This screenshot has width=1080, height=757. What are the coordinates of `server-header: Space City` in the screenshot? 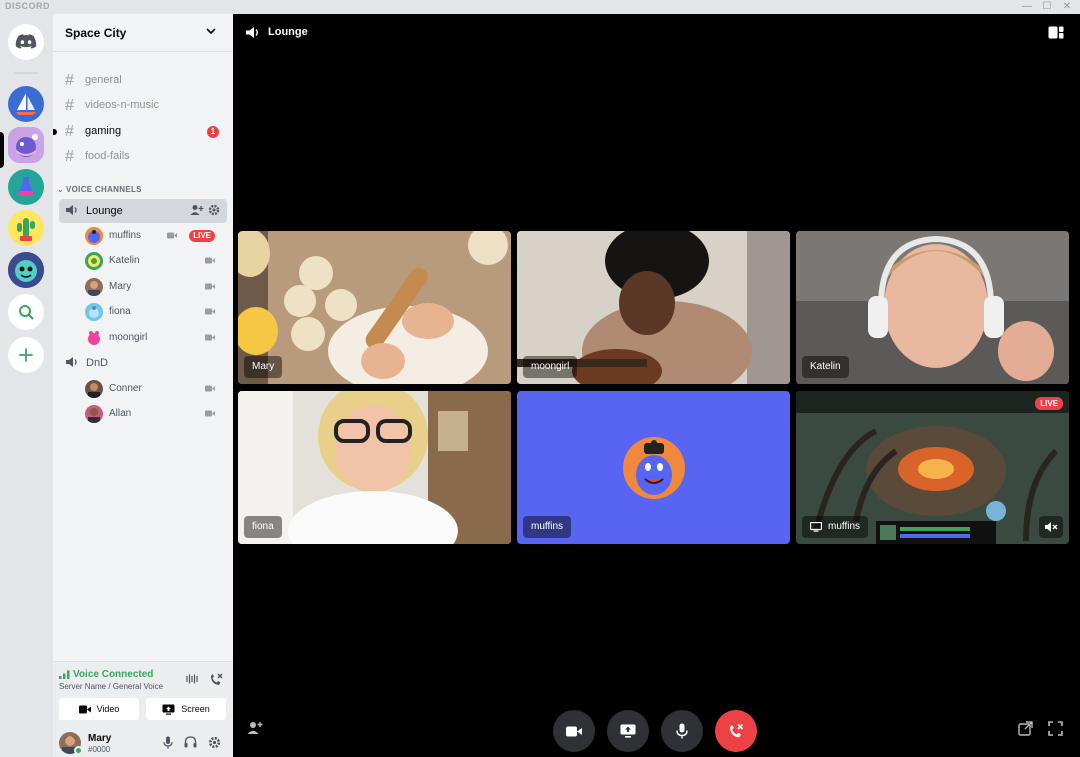 It's located at (143, 33).